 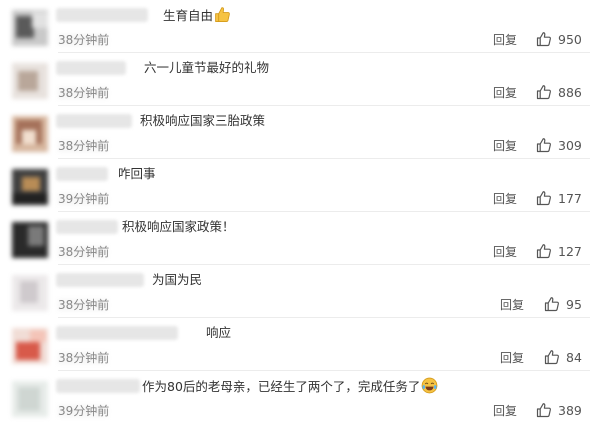 I want to click on like-count: 886, so click(x=570, y=92).